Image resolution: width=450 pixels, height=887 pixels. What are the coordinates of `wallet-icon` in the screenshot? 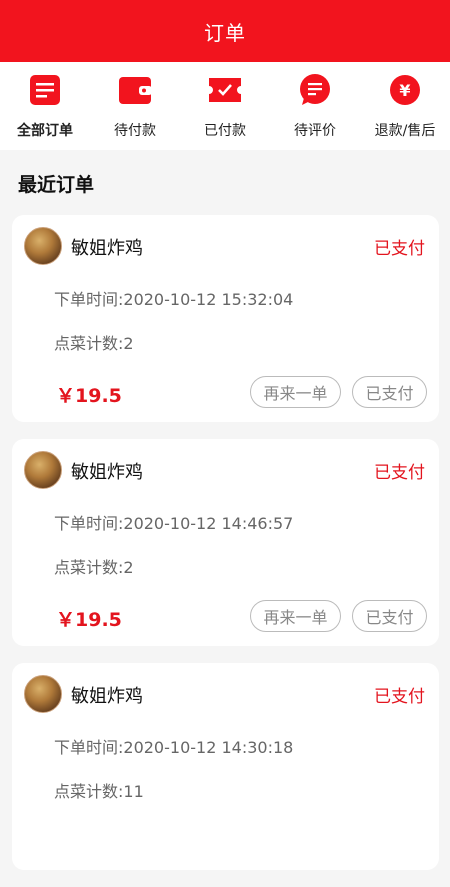 It's located at (135, 90).